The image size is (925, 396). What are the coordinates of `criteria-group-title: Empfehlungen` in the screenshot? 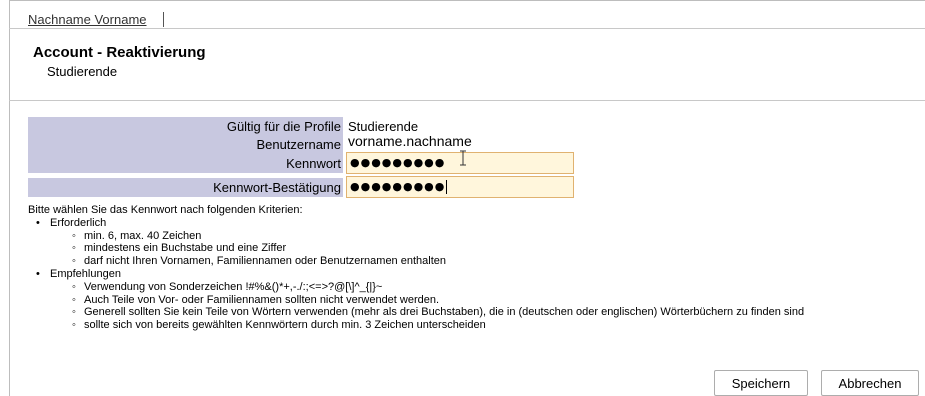 It's located at (85, 273).